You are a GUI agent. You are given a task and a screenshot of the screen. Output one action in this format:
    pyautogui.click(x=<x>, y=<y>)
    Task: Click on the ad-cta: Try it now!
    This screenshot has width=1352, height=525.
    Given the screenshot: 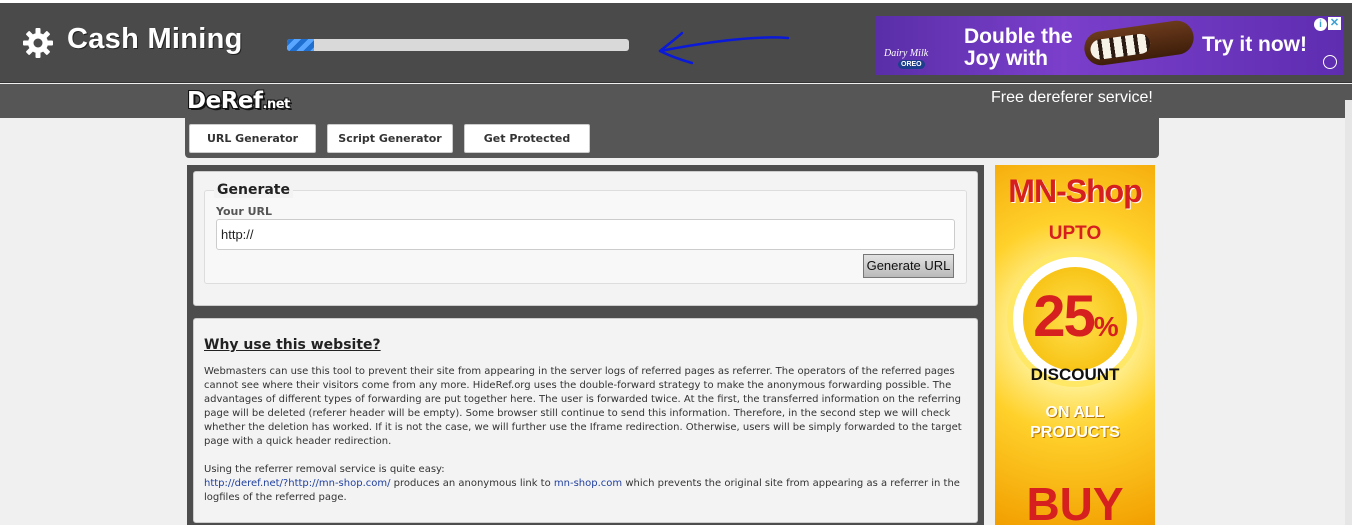 What is the action you would take?
    pyautogui.click(x=1254, y=45)
    